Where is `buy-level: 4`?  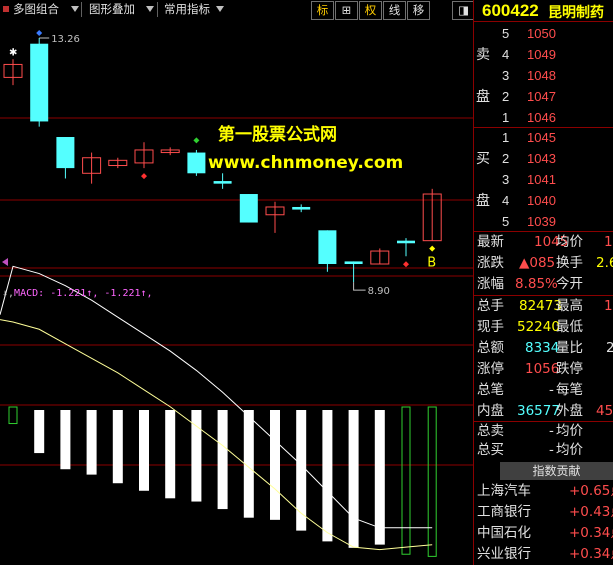 buy-level: 4 is located at coordinates (506, 200).